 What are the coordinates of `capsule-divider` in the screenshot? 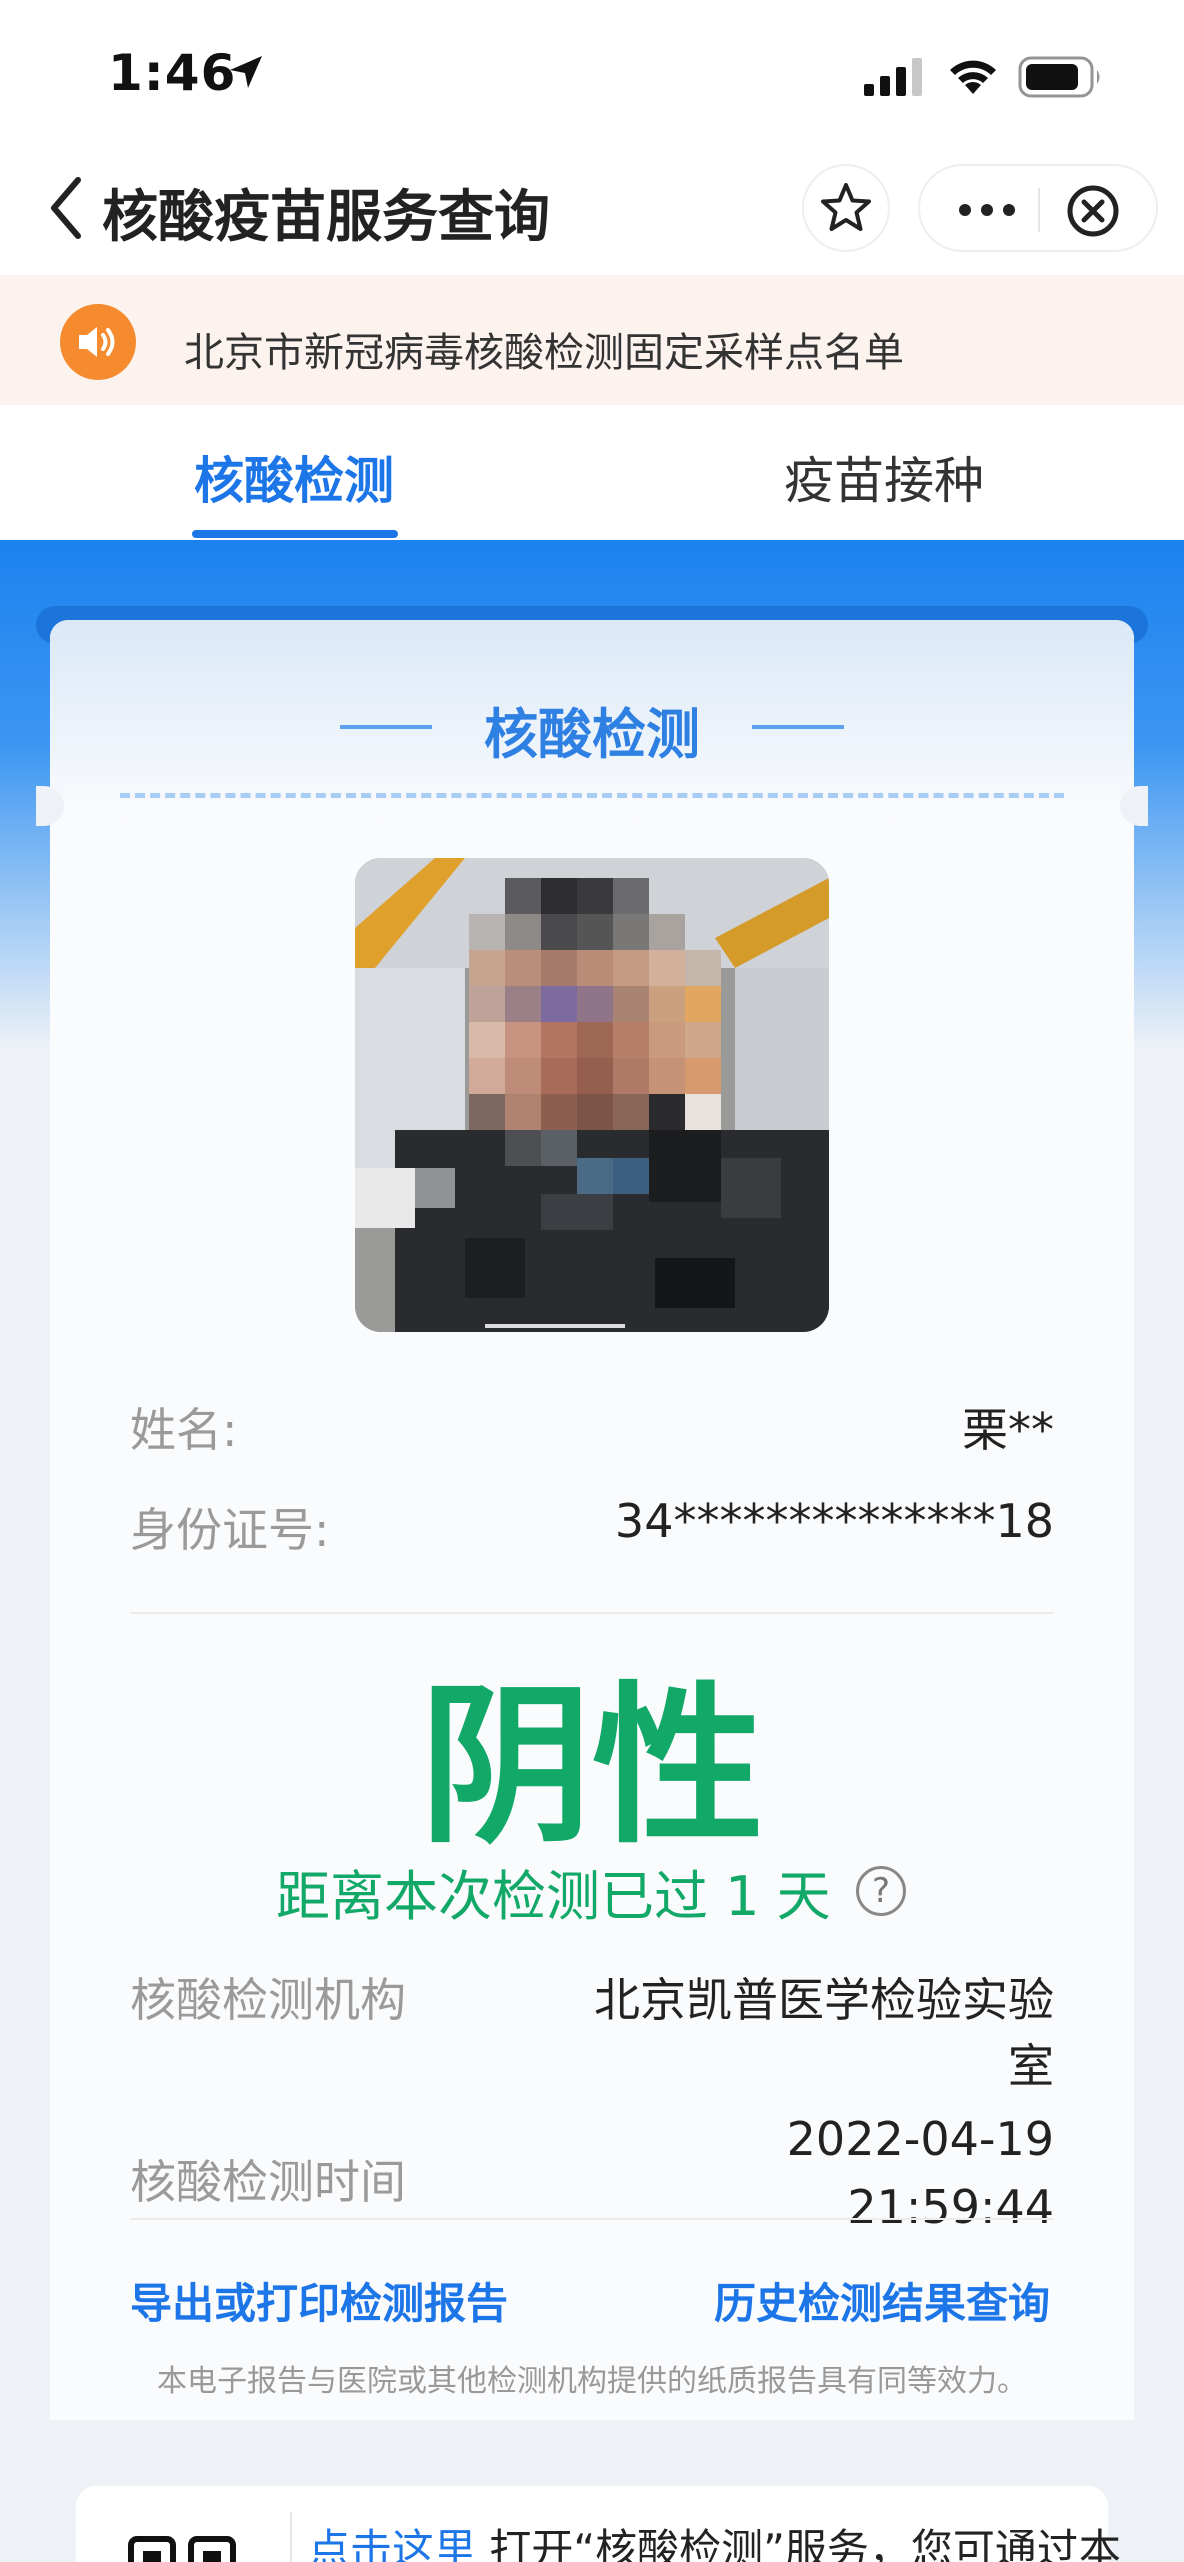 It's located at (1039, 210).